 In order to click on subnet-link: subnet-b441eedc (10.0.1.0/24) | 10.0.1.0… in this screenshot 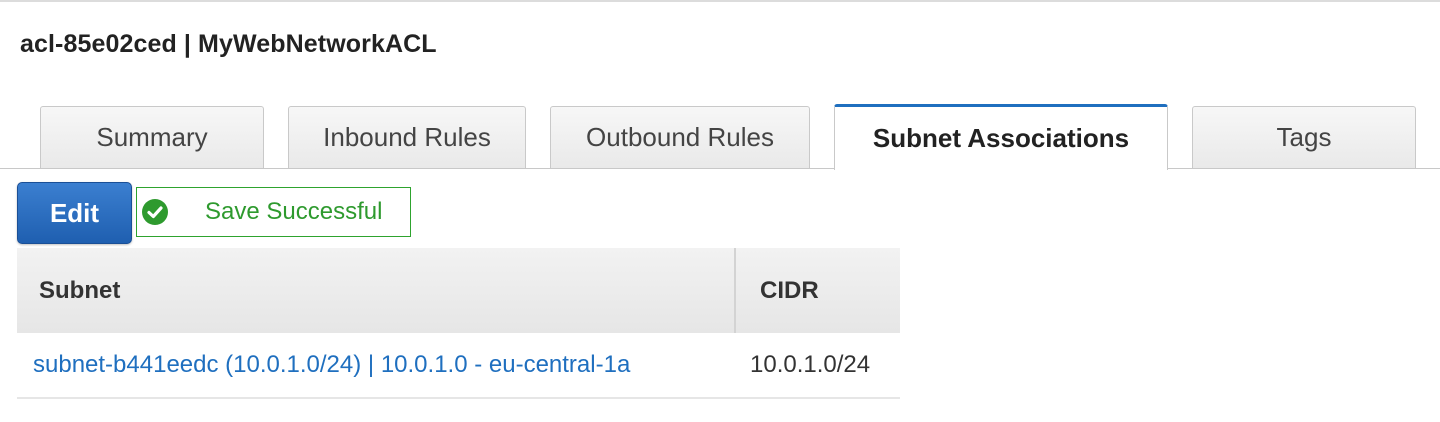, I will do `click(376, 365)`.